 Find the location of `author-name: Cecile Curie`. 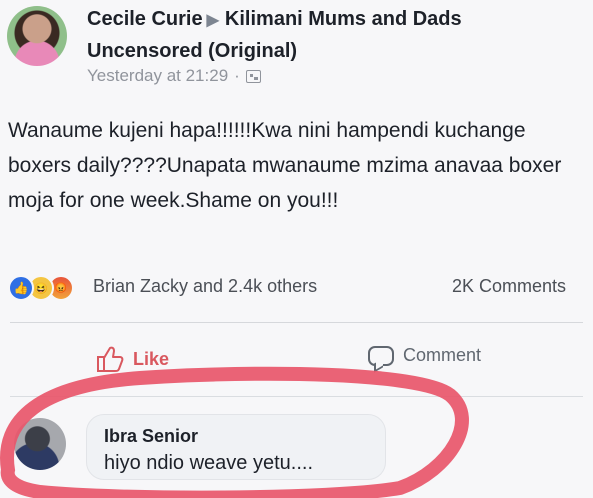

author-name: Cecile Curie is located at coordinates (145, 19).